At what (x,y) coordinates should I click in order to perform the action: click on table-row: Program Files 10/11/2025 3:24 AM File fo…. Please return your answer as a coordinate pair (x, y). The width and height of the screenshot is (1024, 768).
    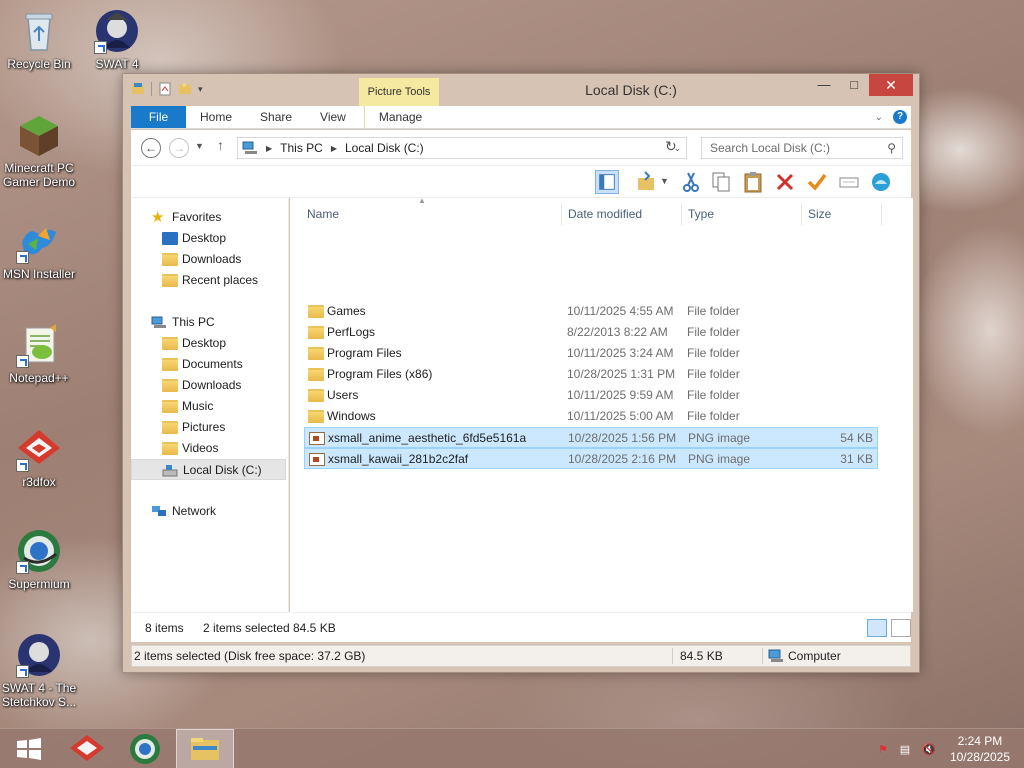
    Looking at the image, I should click on (591, 353).